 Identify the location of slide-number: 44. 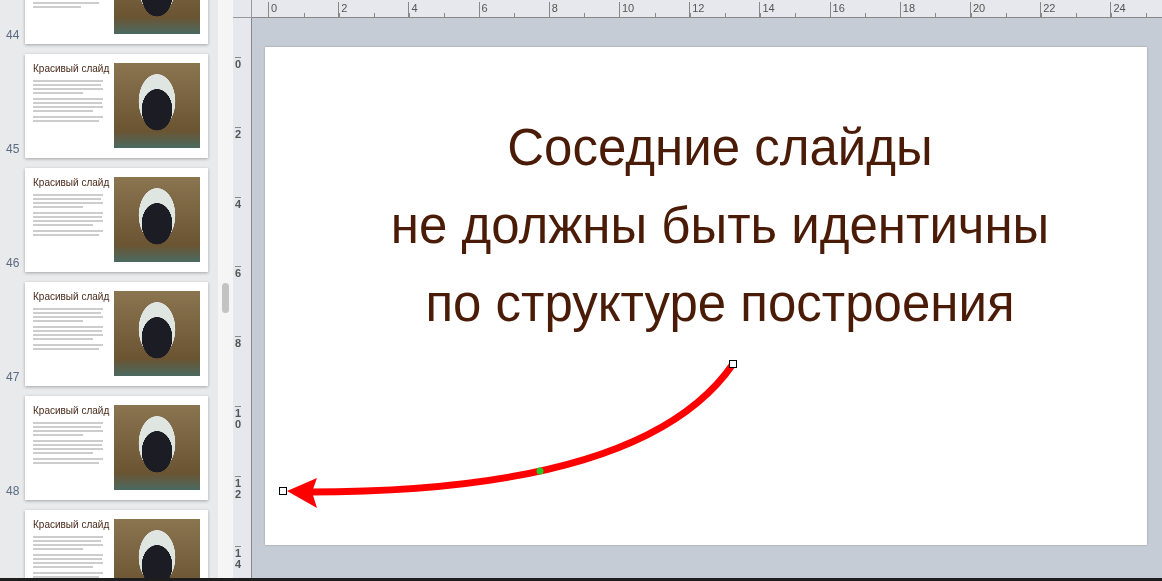
(13, 36).